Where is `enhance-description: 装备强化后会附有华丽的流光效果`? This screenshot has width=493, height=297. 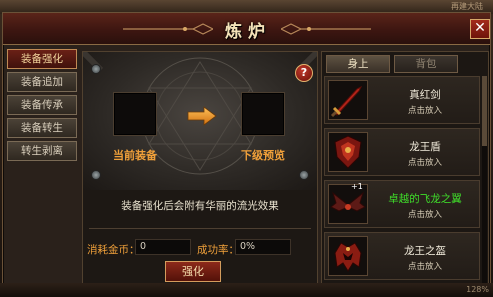
enhance-description: 装备强化后会附有华丽的流光效果 is located at coordinates (200, 206).